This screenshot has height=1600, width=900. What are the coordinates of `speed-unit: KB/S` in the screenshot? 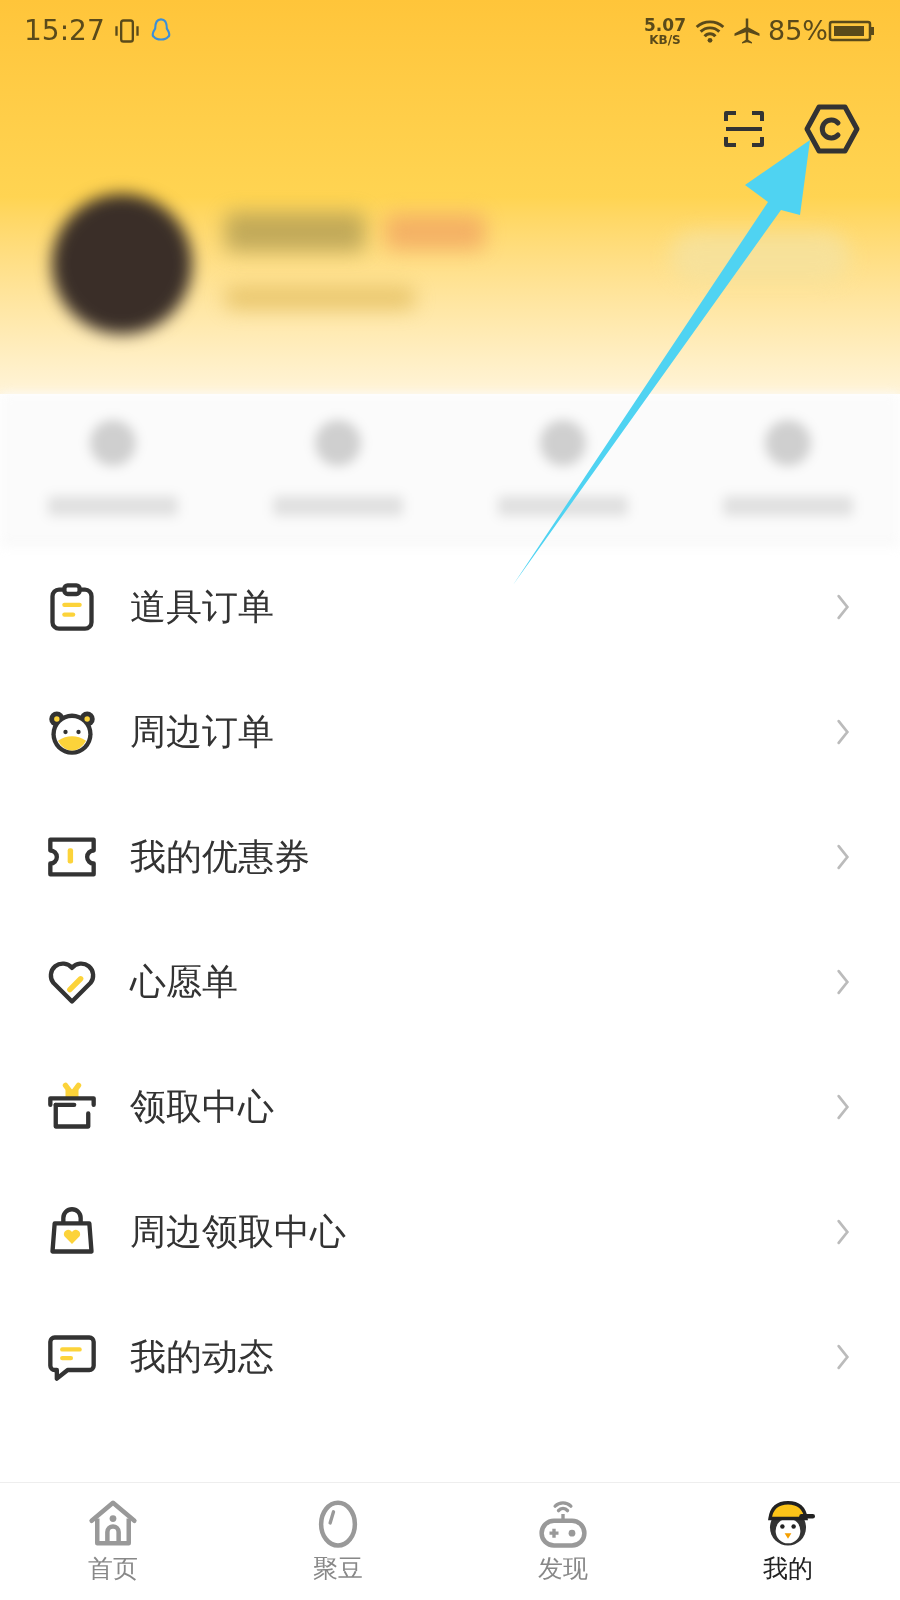 It's located at (665, 39).